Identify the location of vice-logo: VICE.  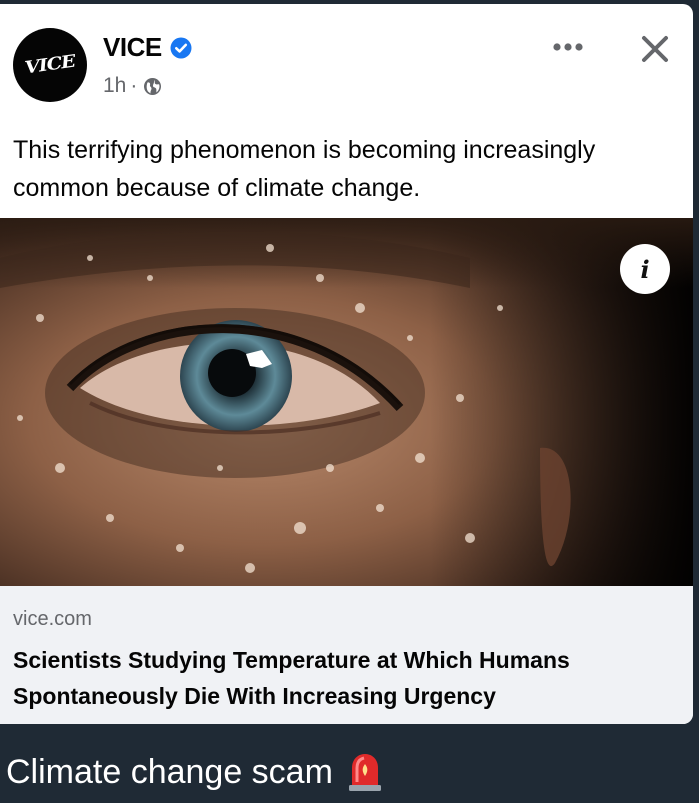
(50, 65).